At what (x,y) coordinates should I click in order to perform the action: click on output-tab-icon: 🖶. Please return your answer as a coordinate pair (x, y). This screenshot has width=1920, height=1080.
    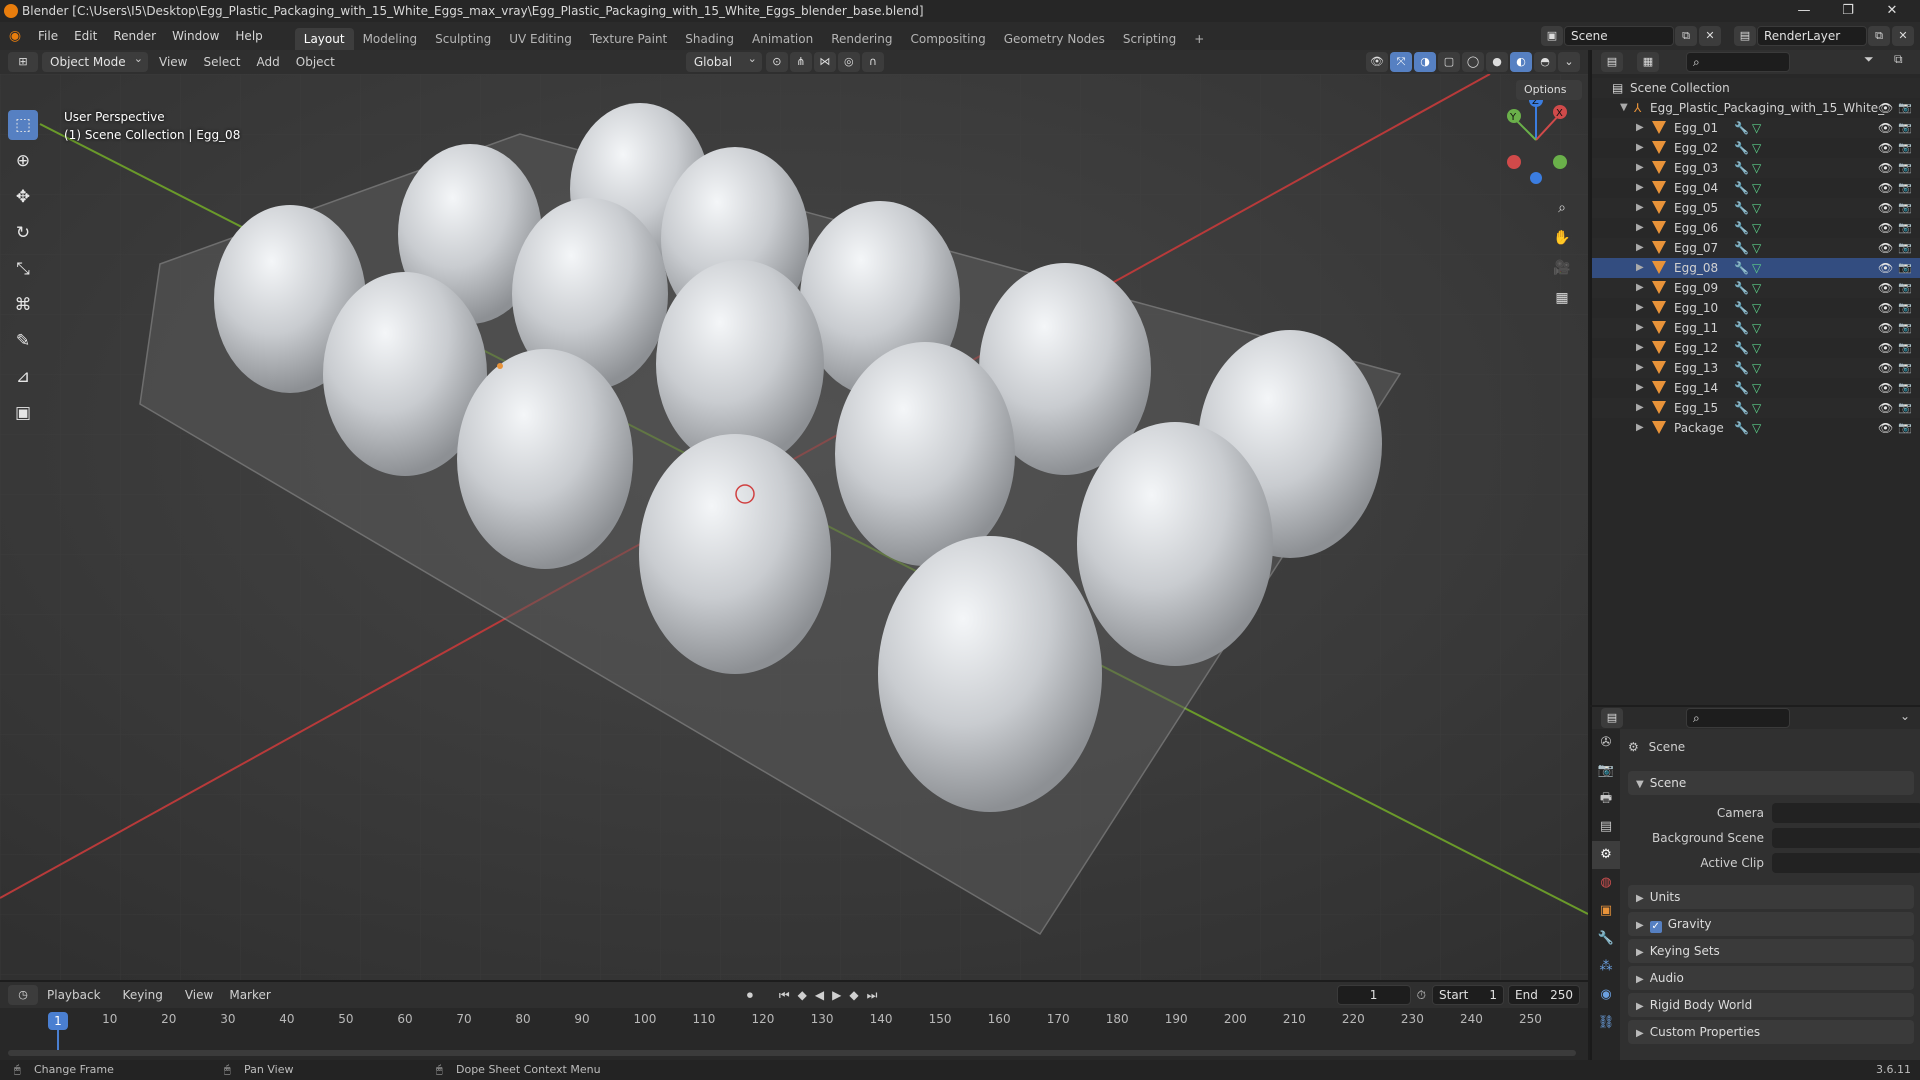
    Looking at the image, I should click on (1606, 799).